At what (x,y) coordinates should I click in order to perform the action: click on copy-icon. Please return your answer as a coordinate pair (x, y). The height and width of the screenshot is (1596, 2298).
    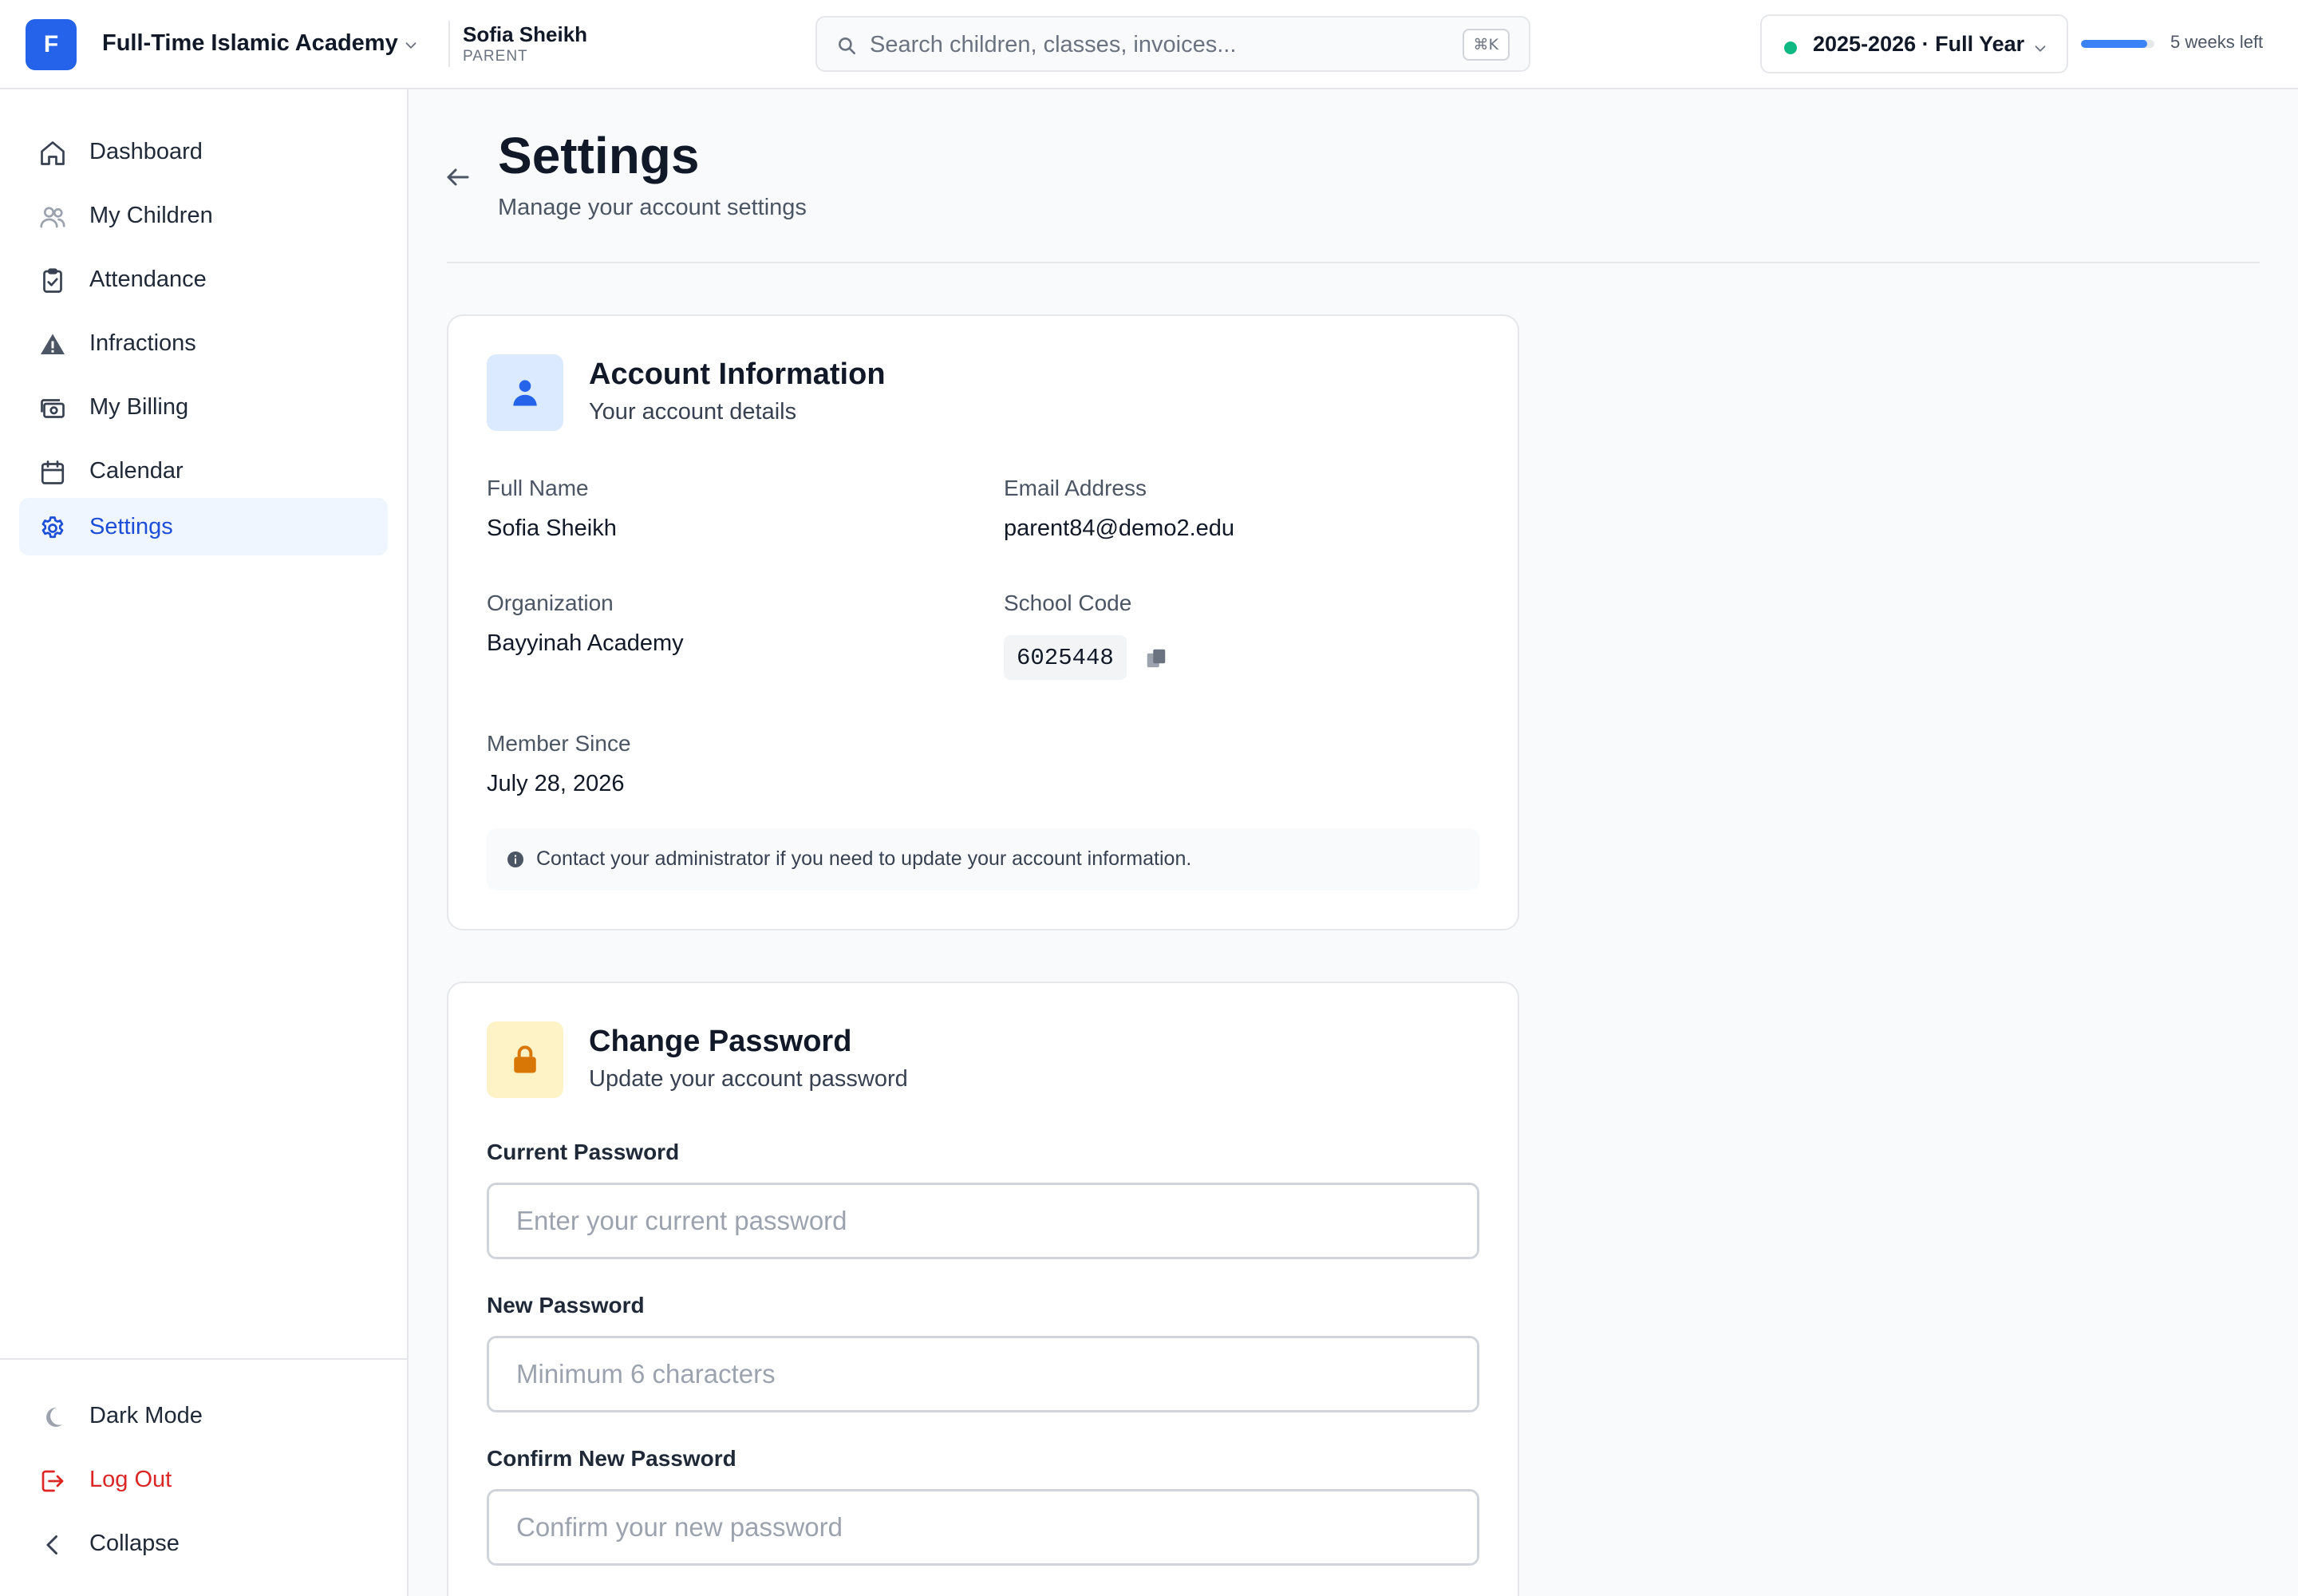
    Looking at the image, I should click on (1156, 658).